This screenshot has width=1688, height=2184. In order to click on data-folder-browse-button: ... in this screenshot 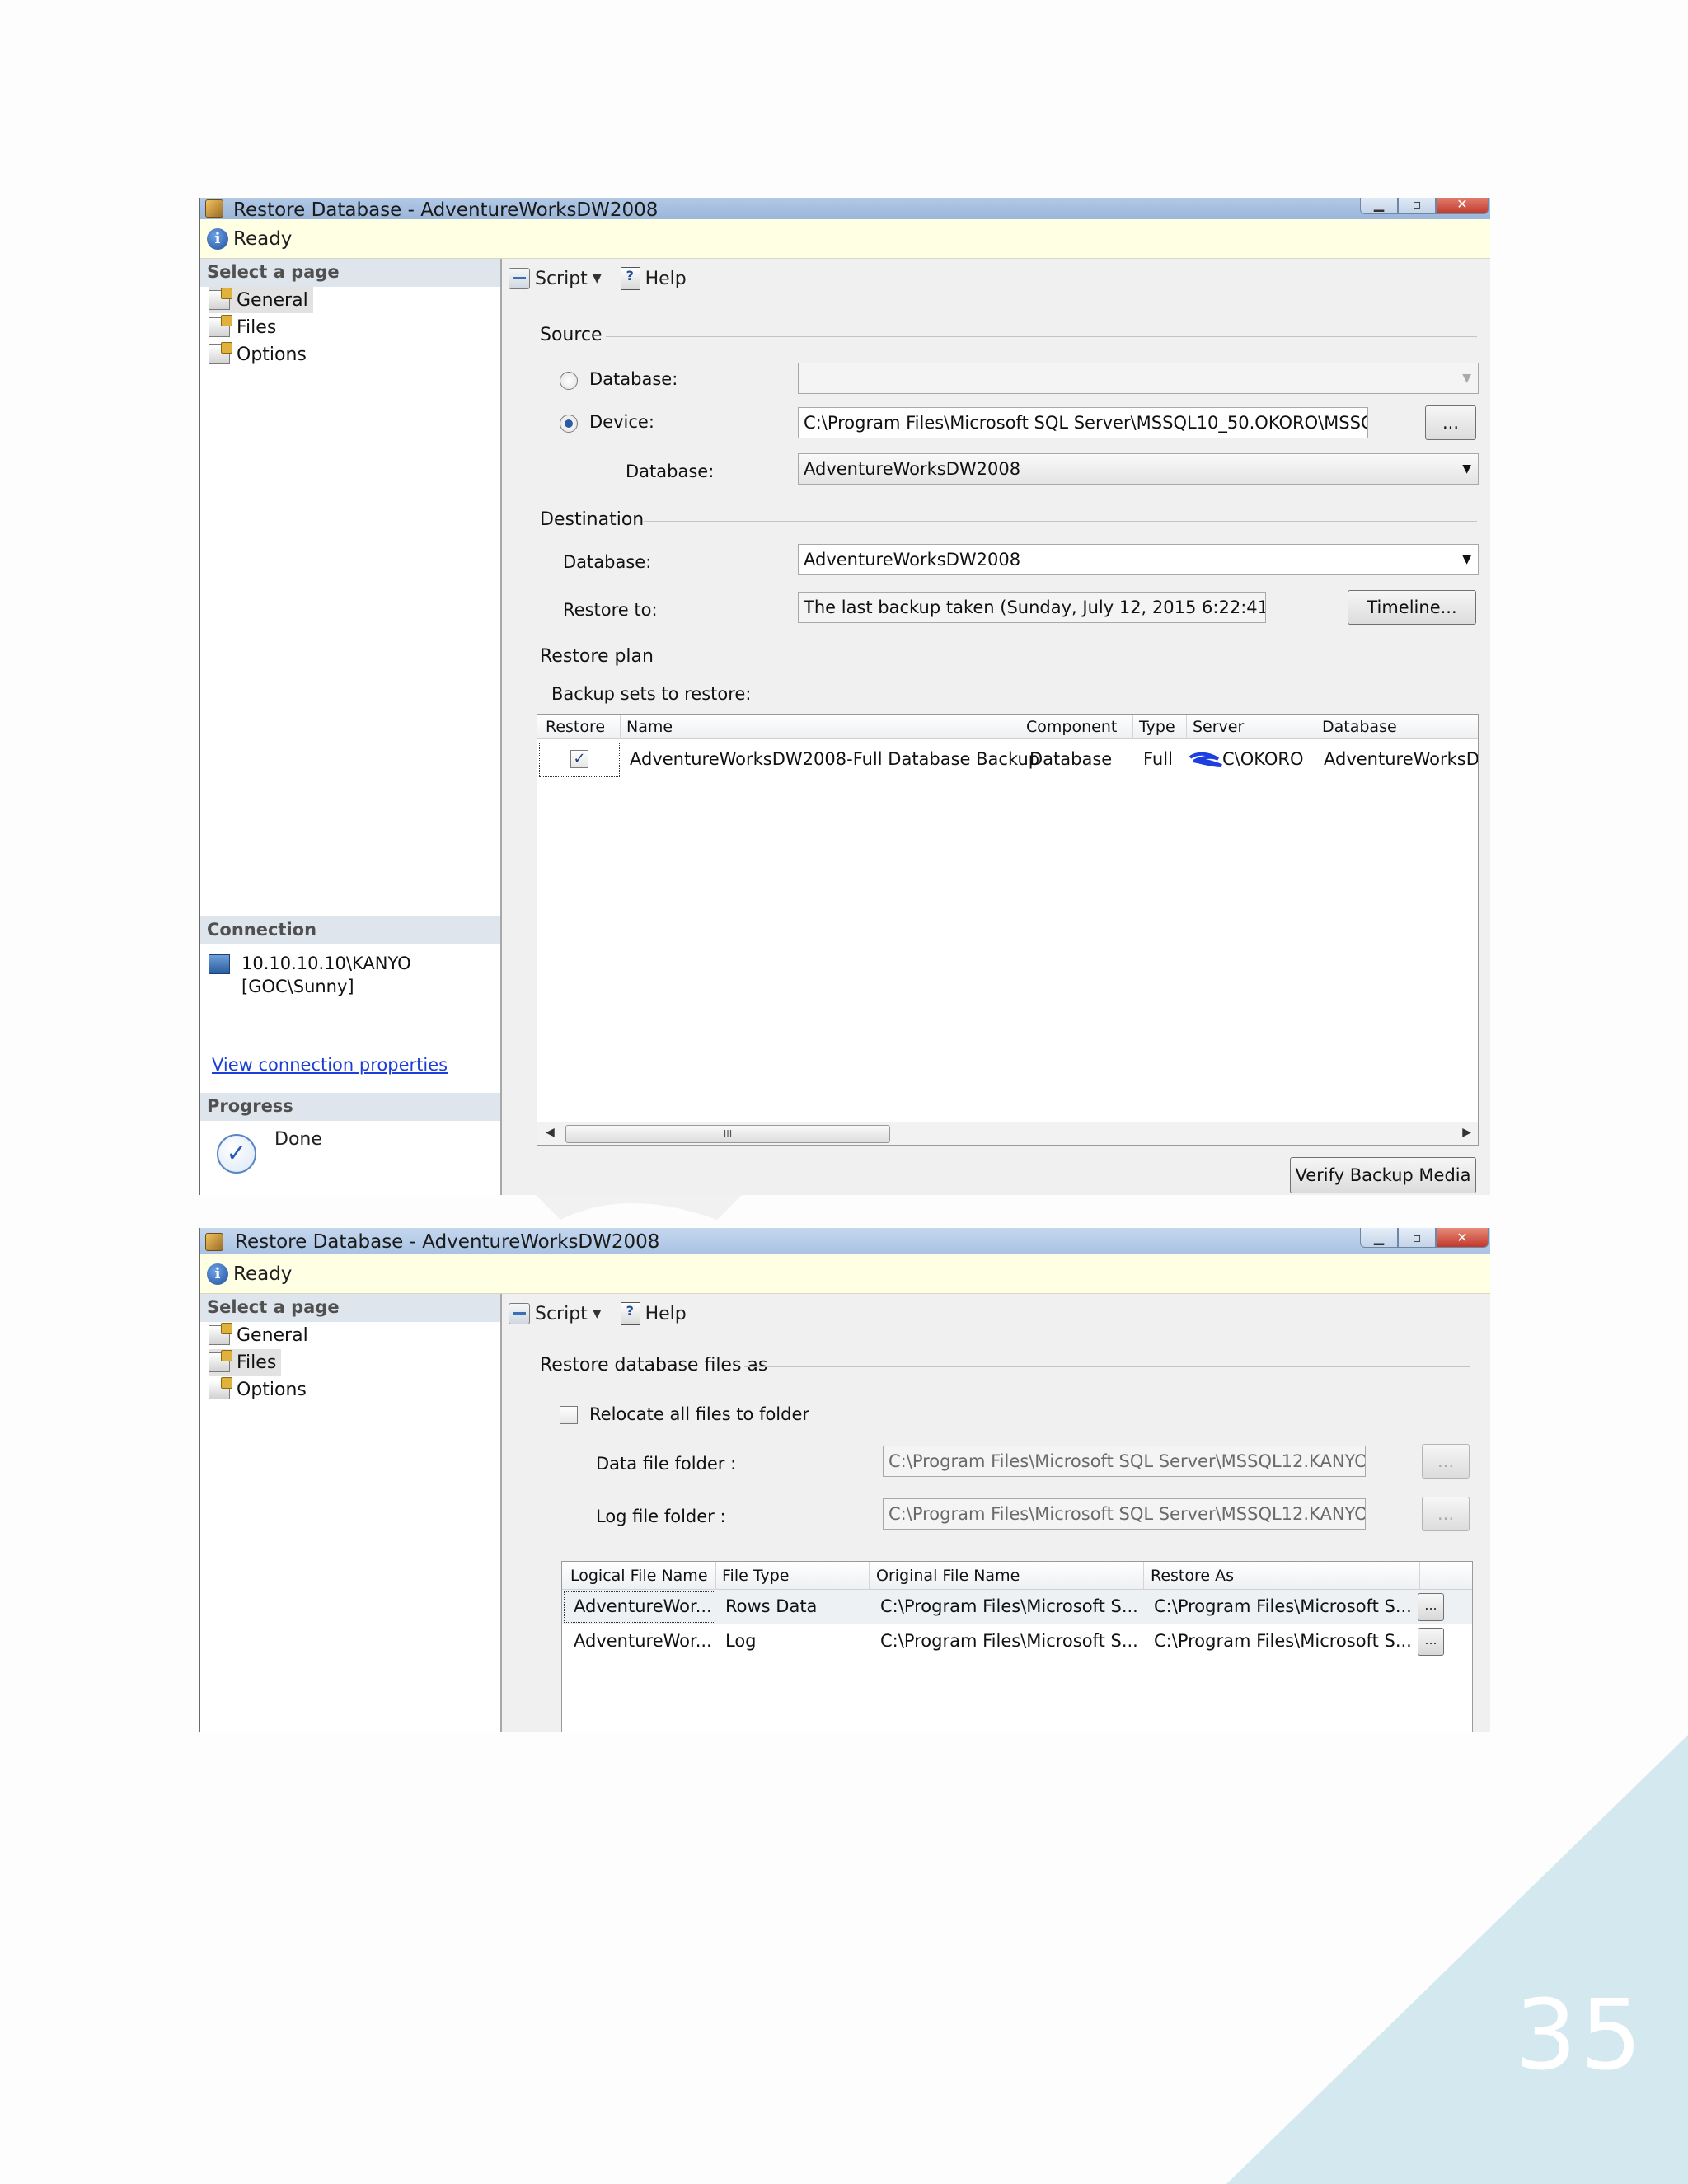, I will do `click(1446, 1461)`.